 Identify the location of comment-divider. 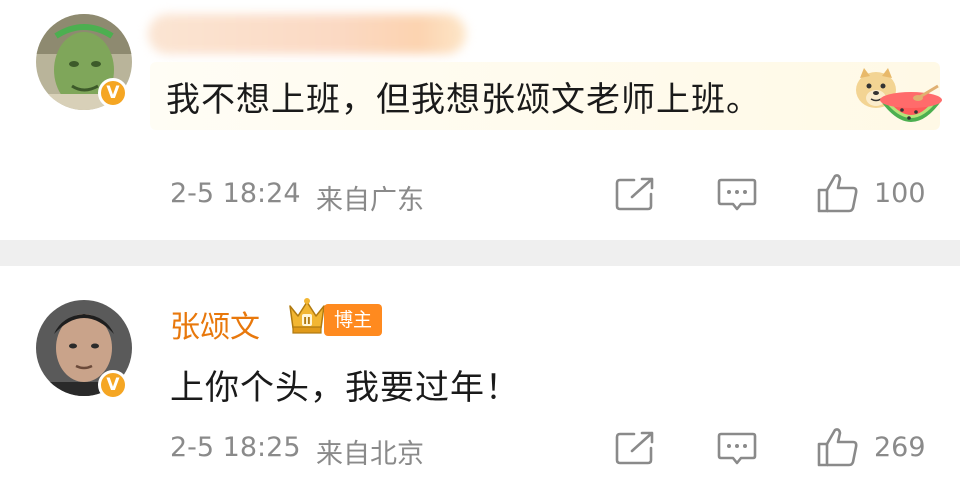
(480, 253).